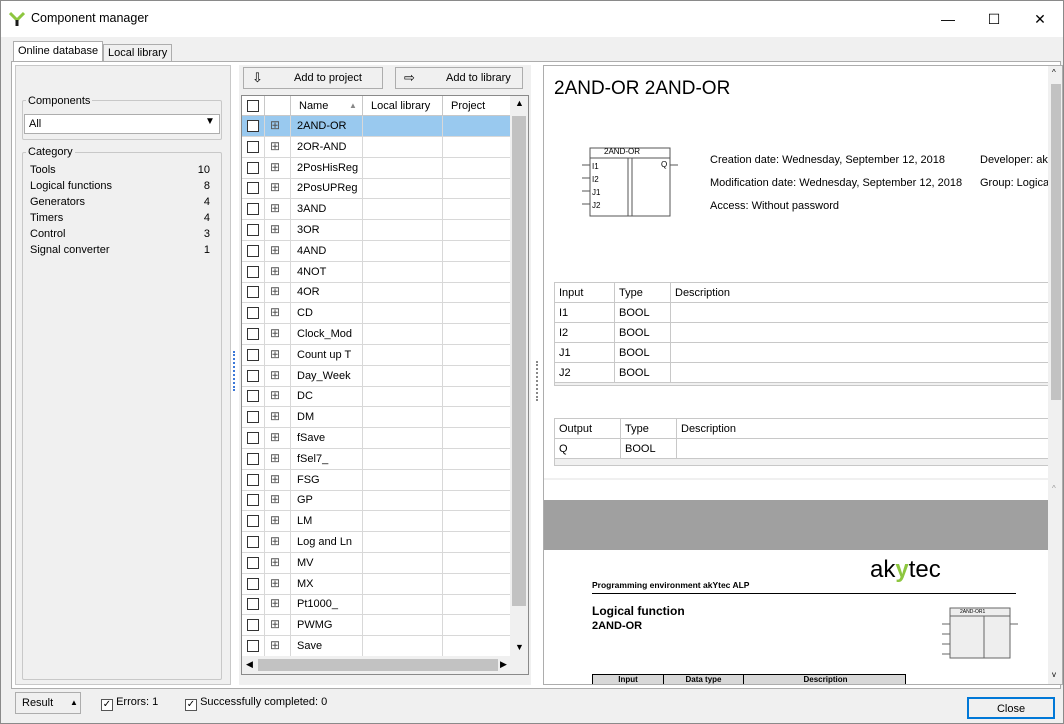  What do you see at coordinates (326, 106) in the screenshot?
I see `column-header-name: Name ▲` at bounding box center [326, 106].